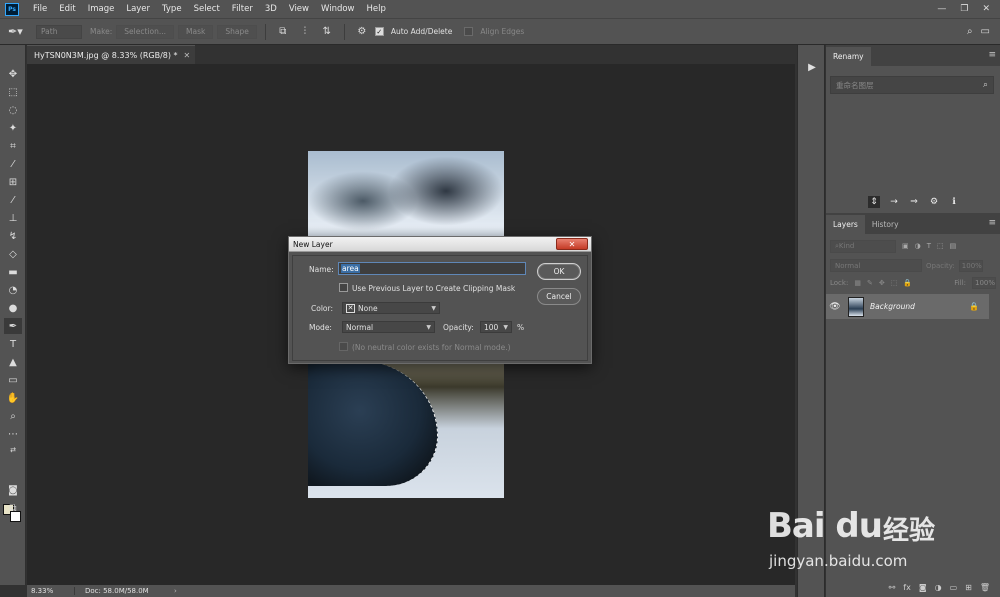  I want to click on eye-icon: 👁, so click(835, 307).